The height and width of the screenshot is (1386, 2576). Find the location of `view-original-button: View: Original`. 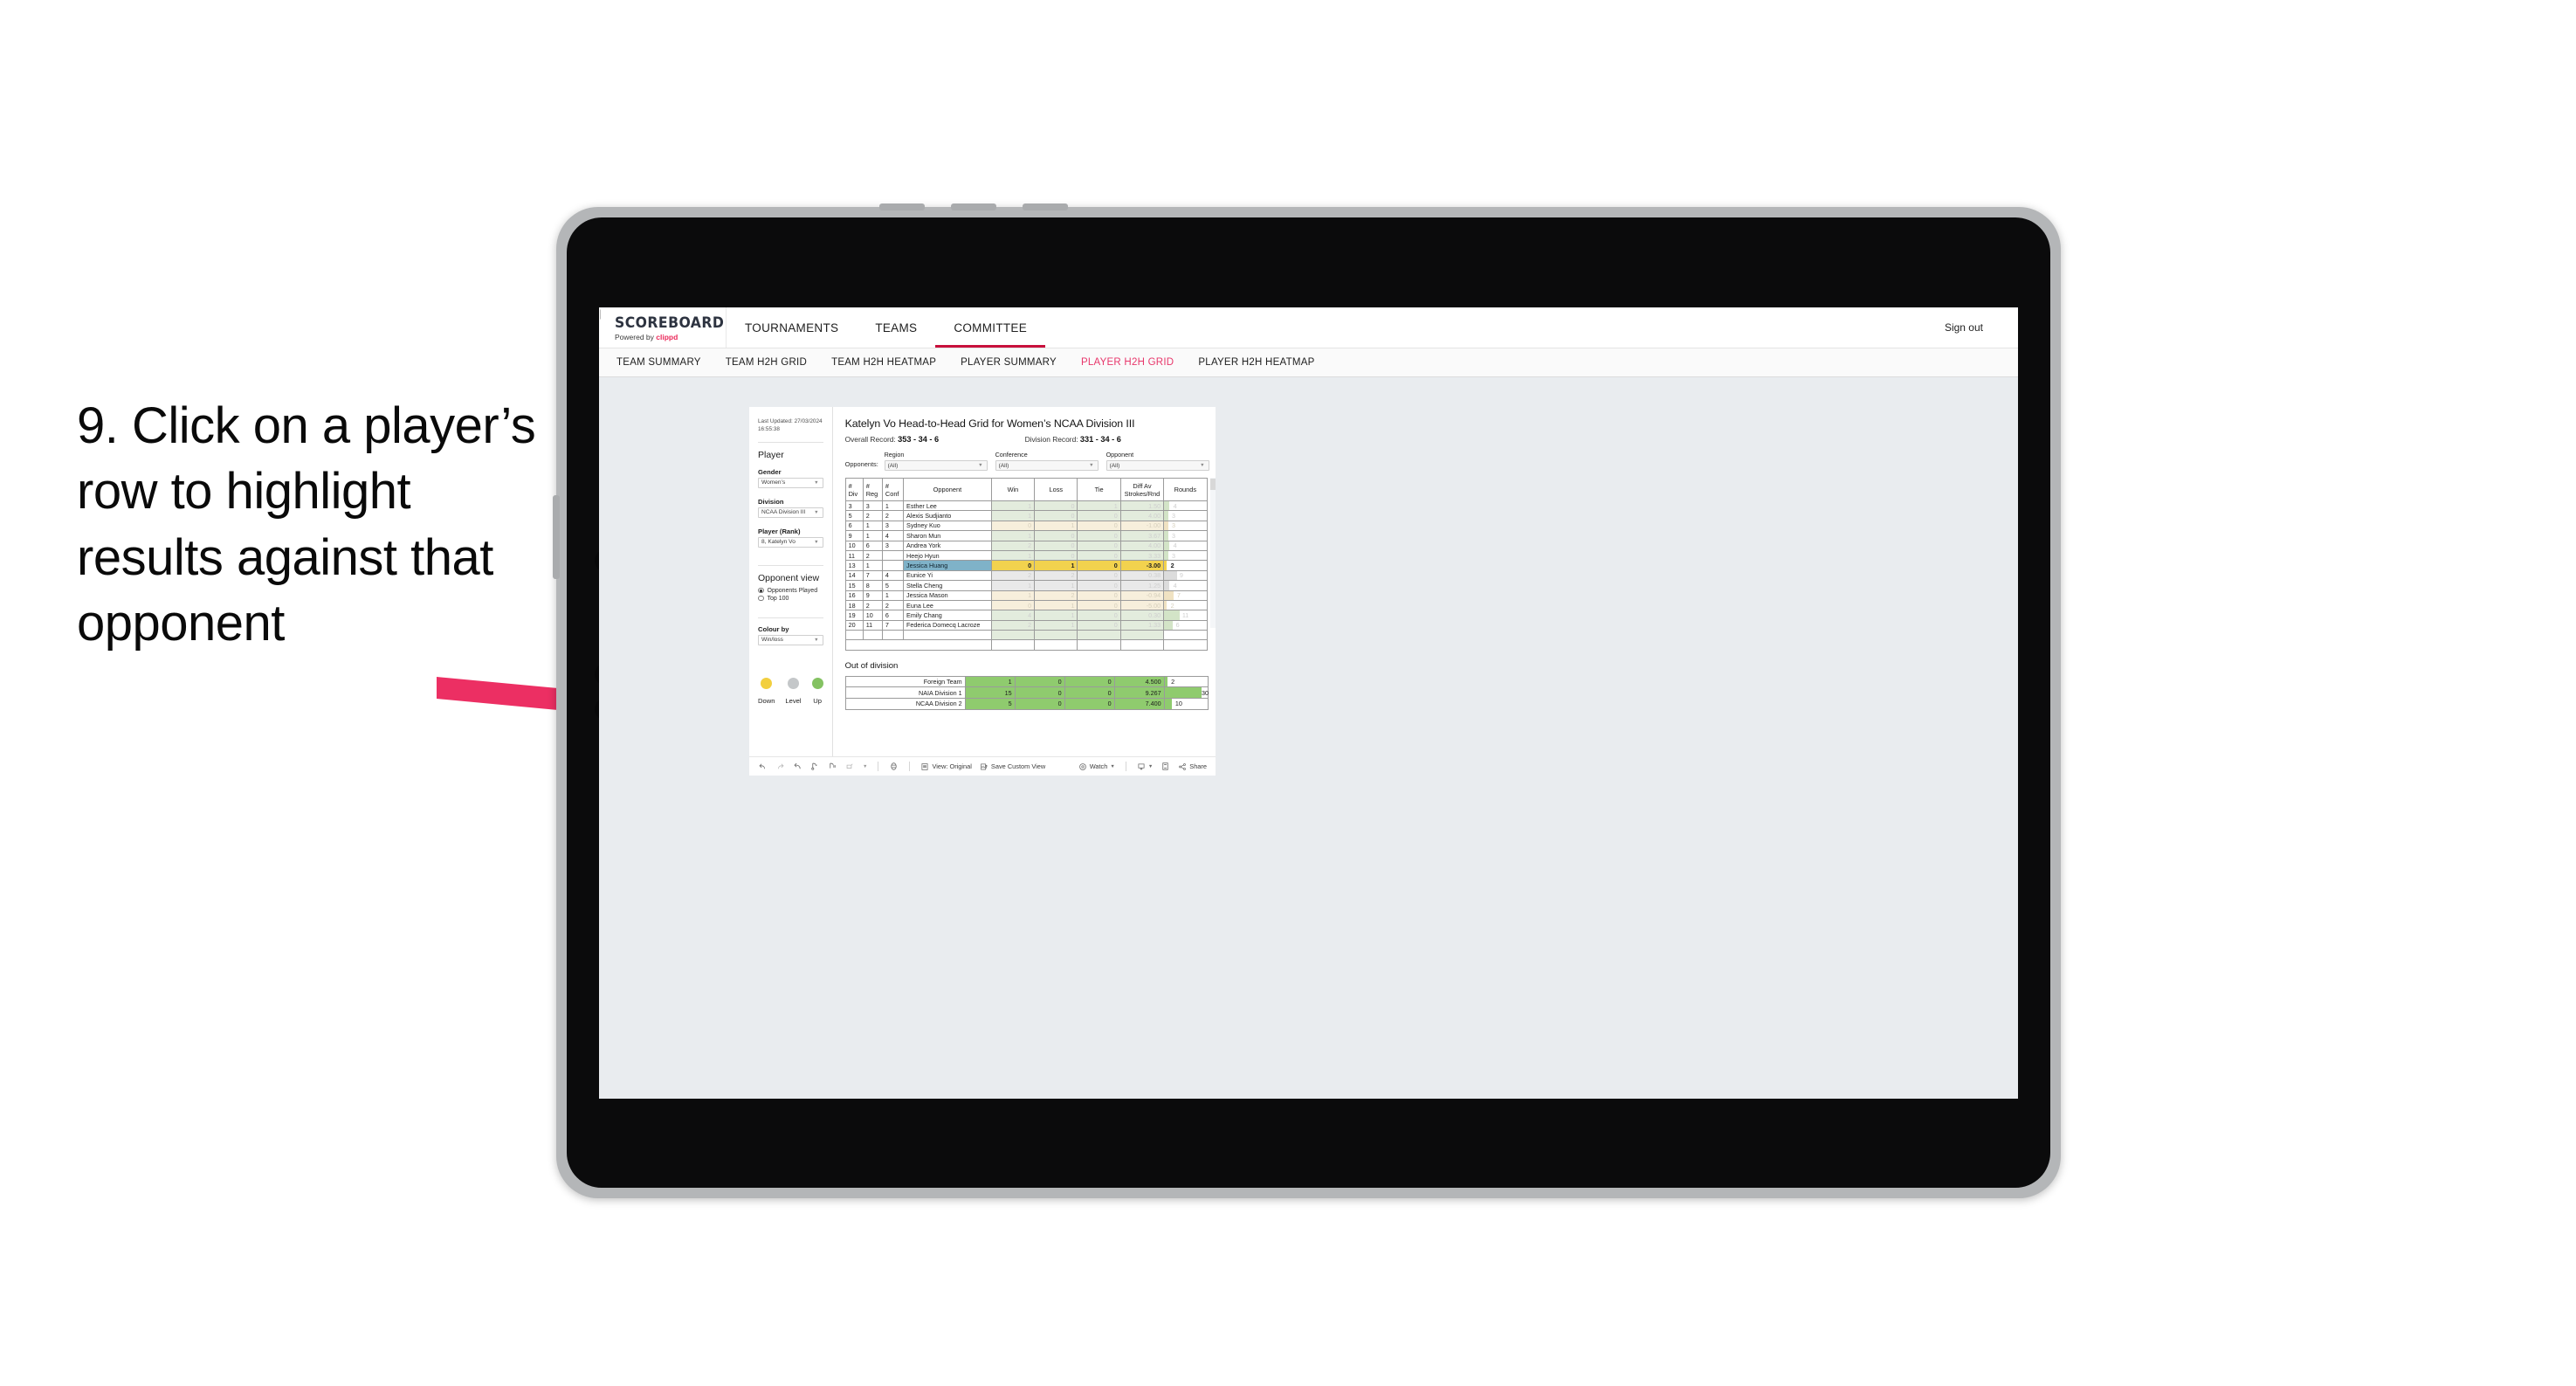

view-original-button: View: Original is located at coordinates (946, 766).